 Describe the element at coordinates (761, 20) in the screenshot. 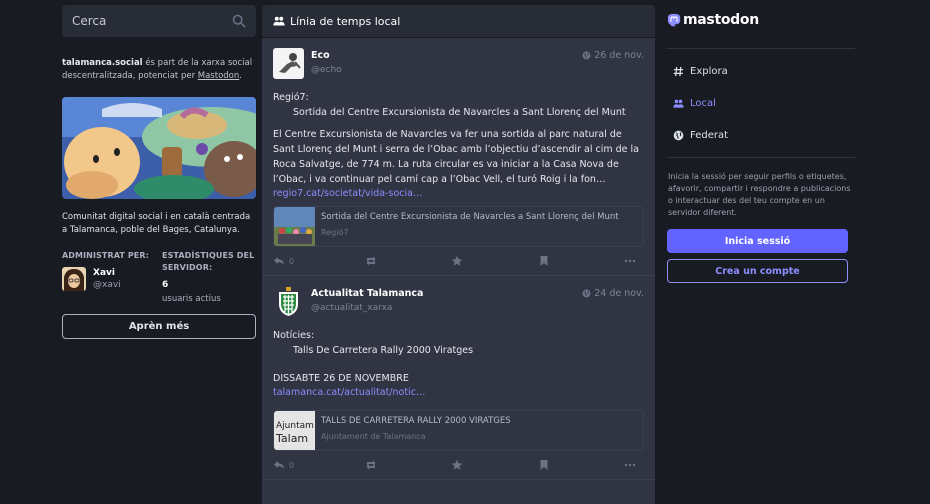

I see `mastodon-logo: mastodon` at that location.